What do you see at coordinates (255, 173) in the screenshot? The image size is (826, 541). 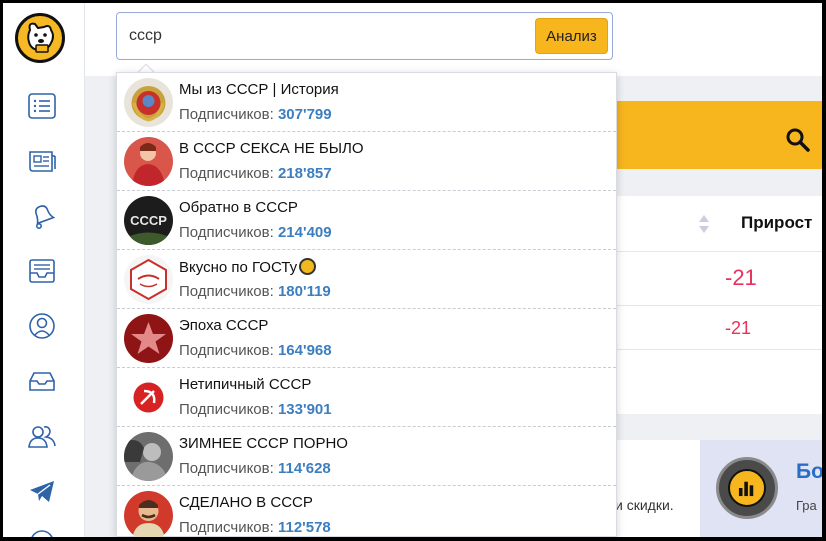 I see `subscriber-count: Подписчиков: 218'857` at bounding box center [255, 173].